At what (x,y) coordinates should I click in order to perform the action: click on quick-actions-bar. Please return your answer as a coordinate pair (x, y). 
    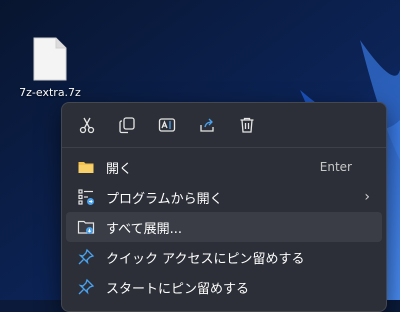
    Looking at the image, I should click on (224, 125).